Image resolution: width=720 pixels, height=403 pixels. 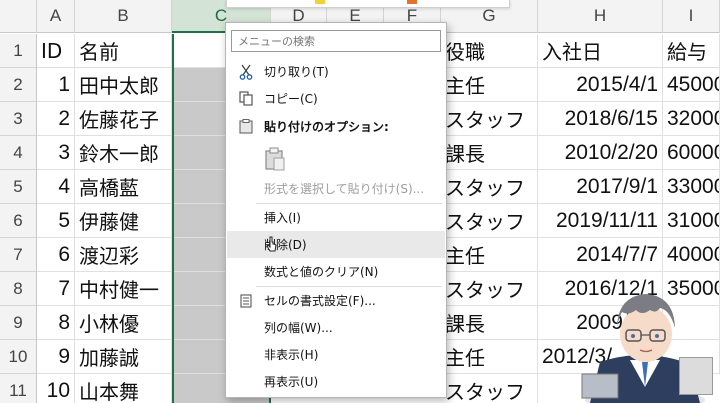 I want to click on cell-b1: 名前, so click(x=123, y=51).